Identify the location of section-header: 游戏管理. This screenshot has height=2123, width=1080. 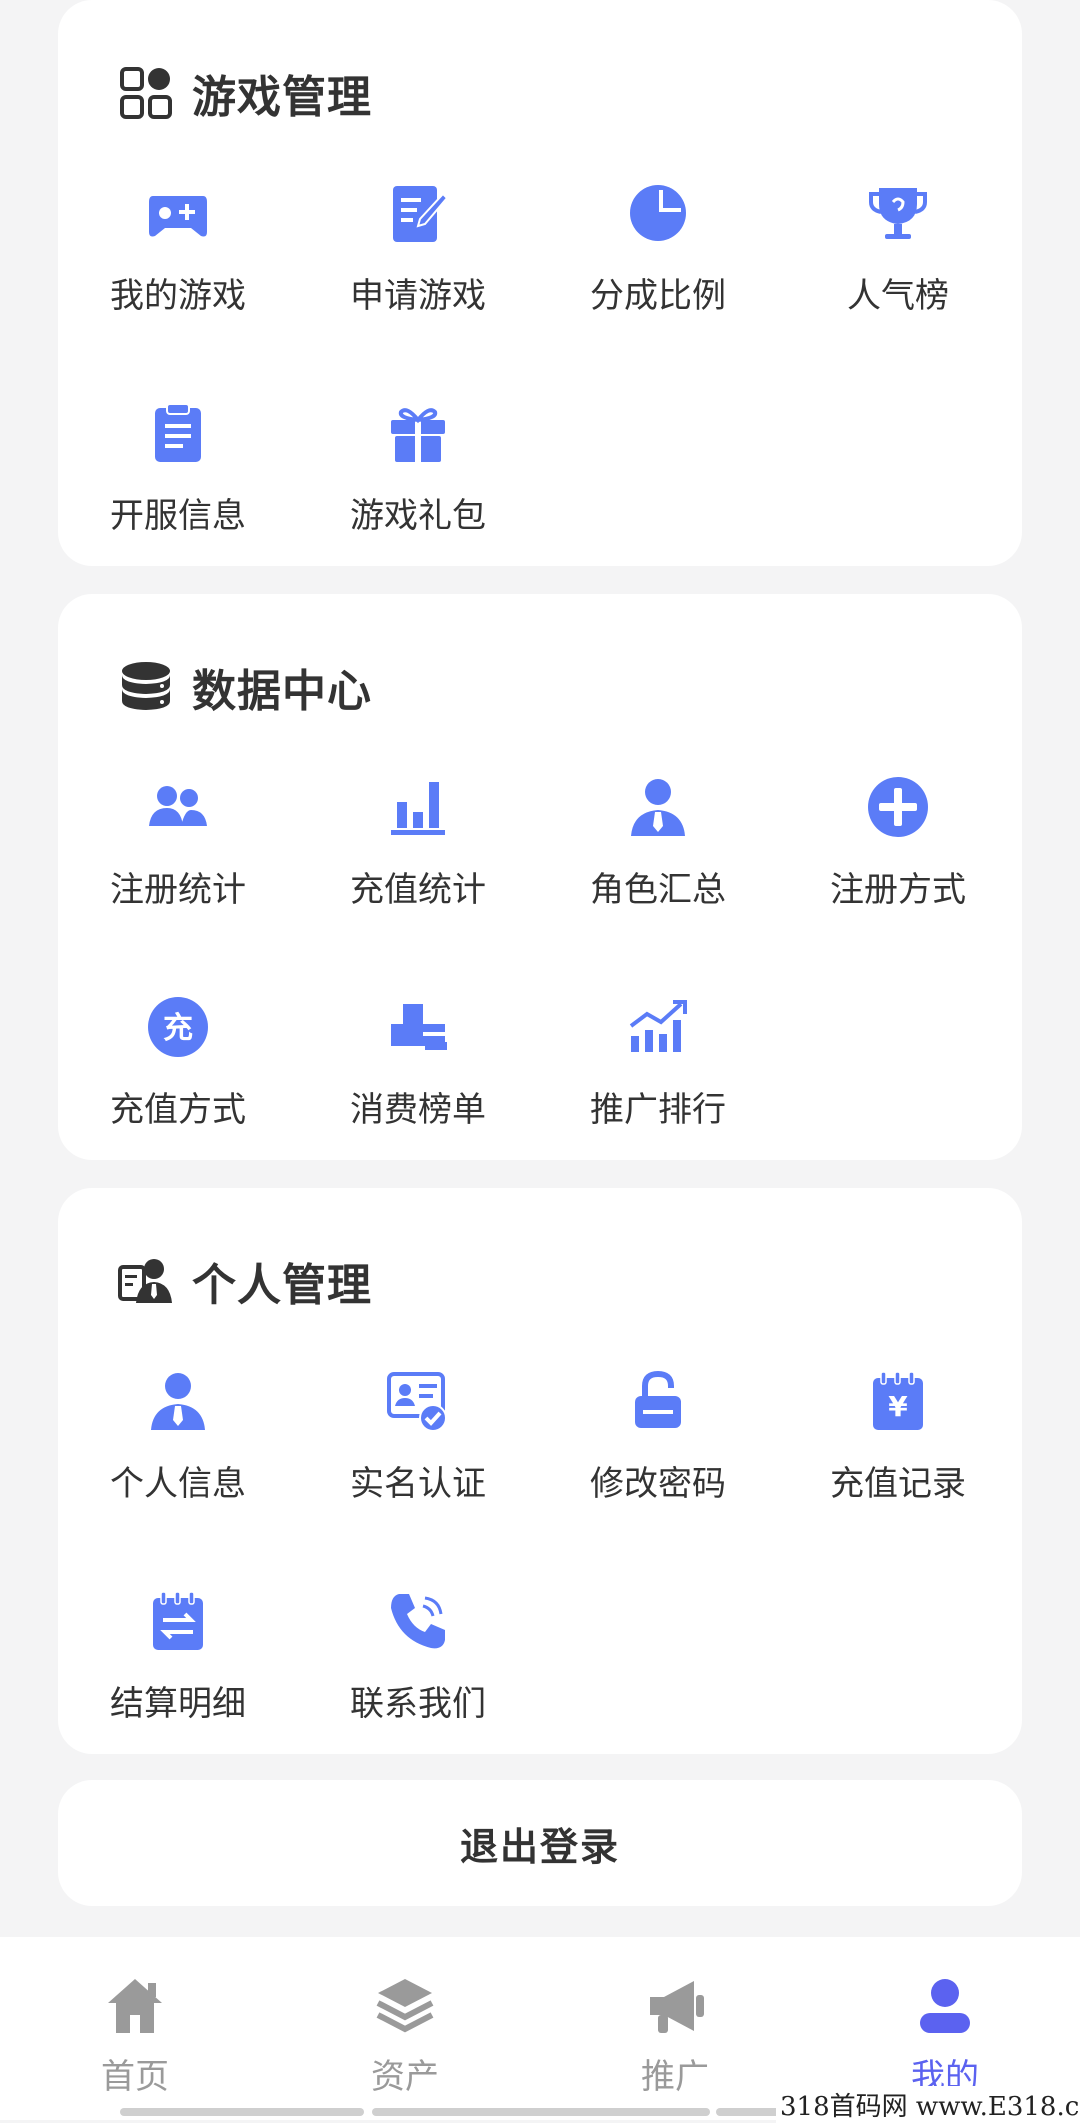
(245, 93).